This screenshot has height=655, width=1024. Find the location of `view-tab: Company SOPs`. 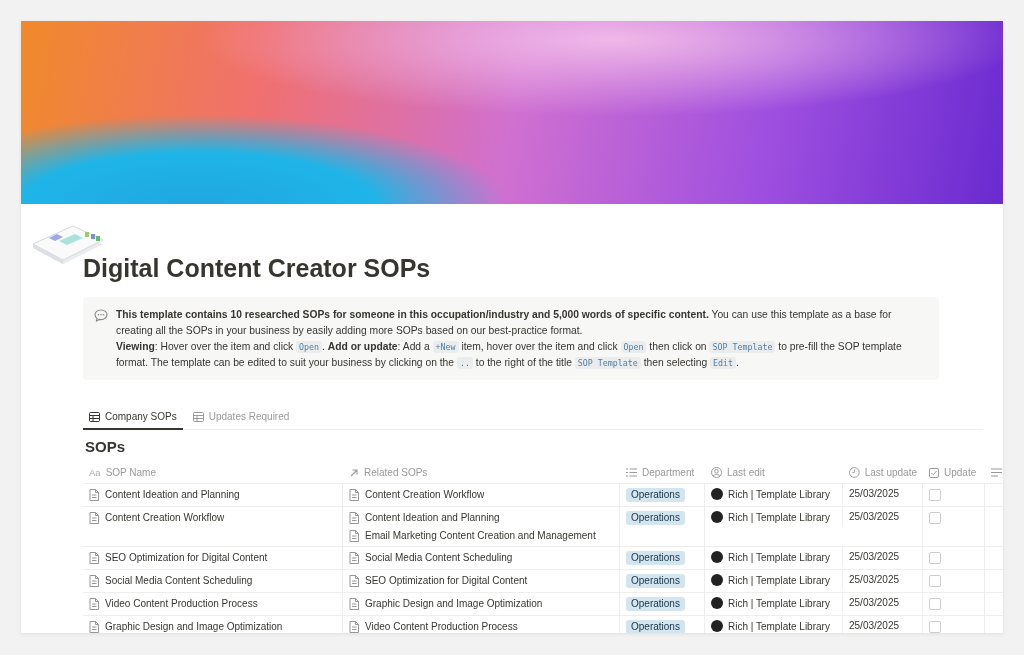

view-tab: Company SOPs is located at coordinates (133, 418).